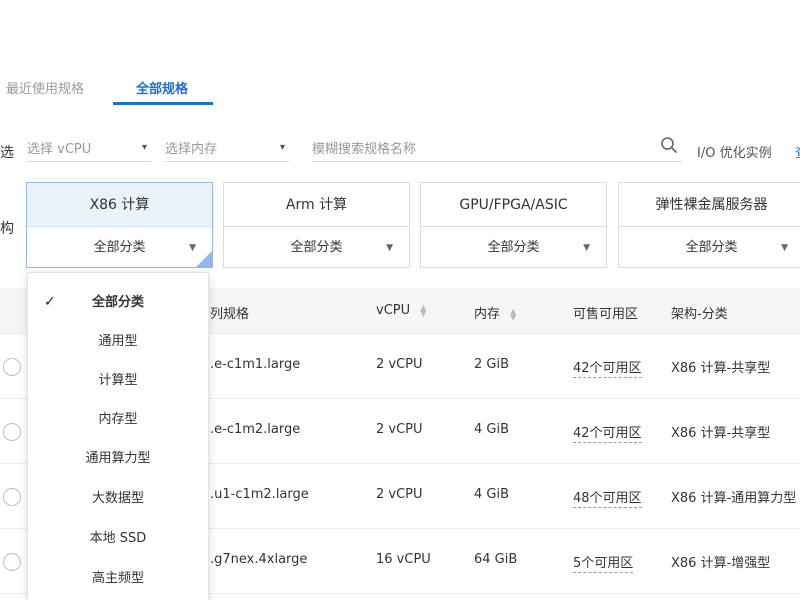 The image size is (800, 600). Describe the element at coordinates (191, 149) in the screenshot. I see `memory-select-placeholder: 选择内存` at that location.